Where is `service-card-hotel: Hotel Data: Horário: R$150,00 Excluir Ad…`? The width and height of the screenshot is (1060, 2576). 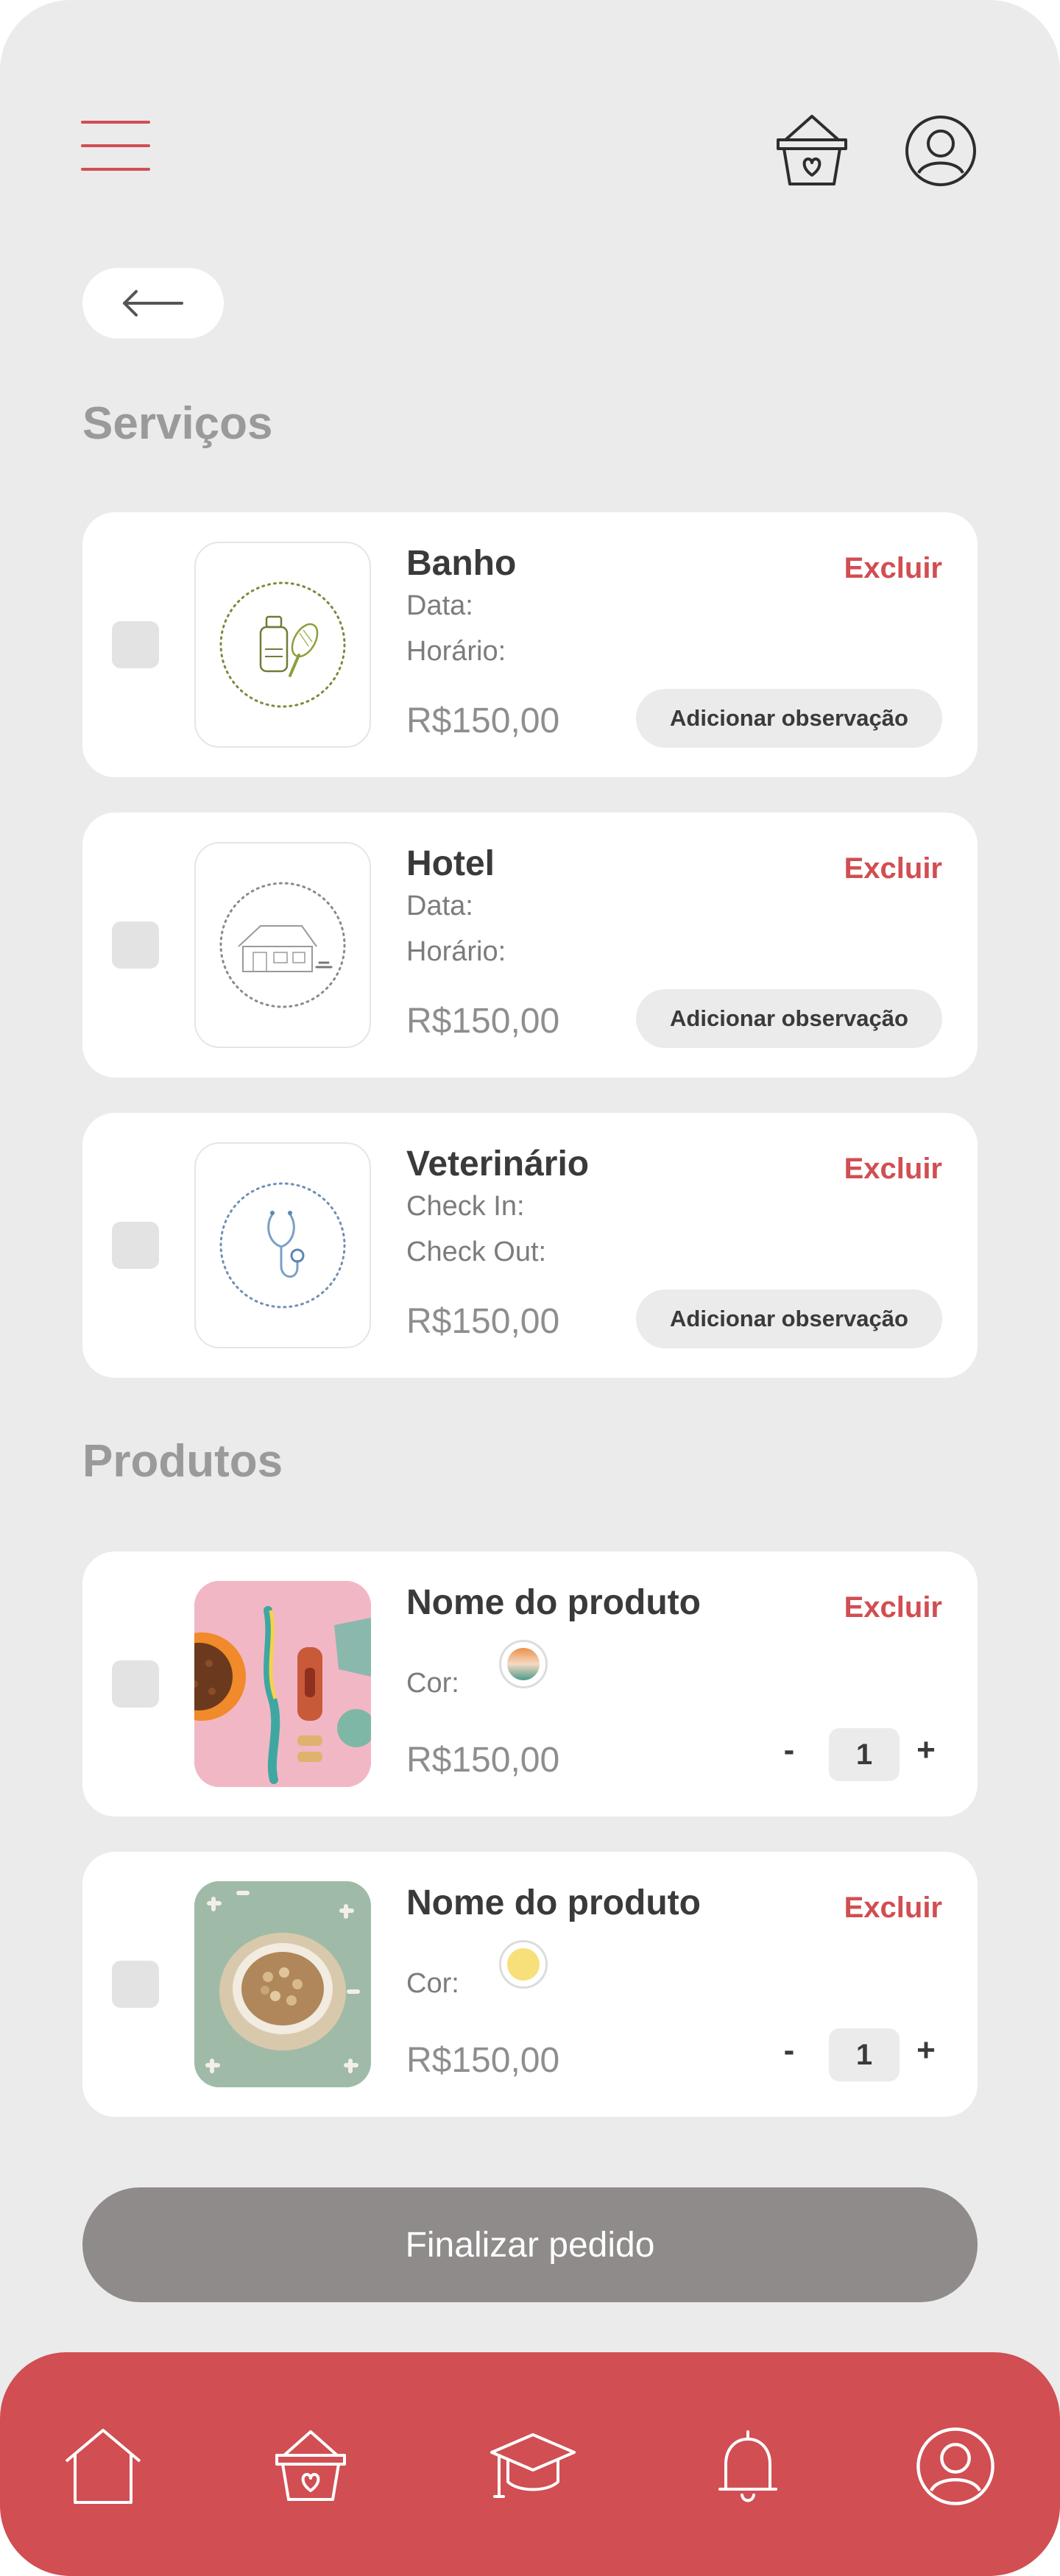 service-card-hotel: Hotel Data: Horário: R$150,00 Excluir Ad… is located at coordinates (530, 945).